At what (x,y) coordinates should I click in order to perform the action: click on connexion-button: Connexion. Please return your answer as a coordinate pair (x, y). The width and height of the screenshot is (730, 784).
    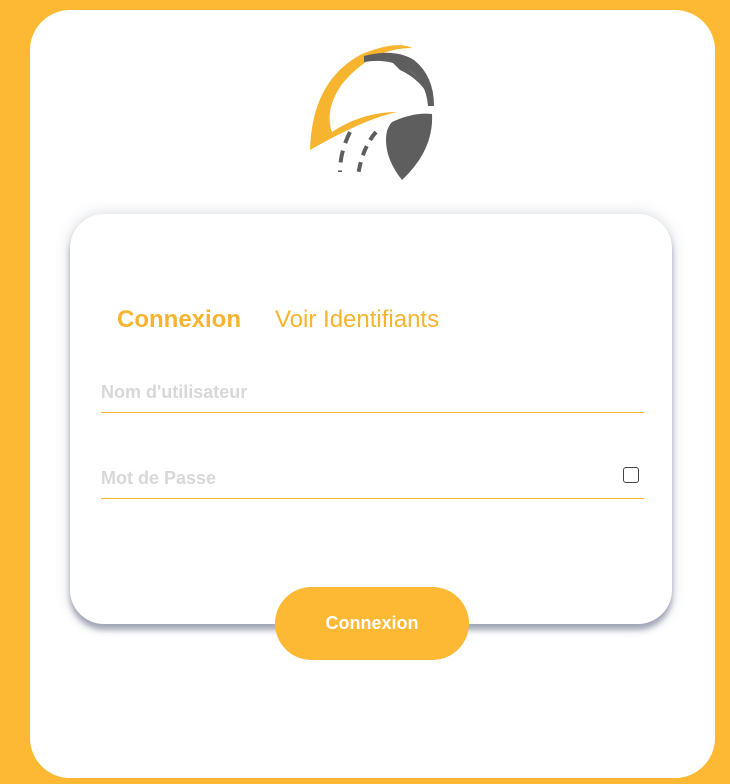
    Looking at the image, I should click on (372, 623).